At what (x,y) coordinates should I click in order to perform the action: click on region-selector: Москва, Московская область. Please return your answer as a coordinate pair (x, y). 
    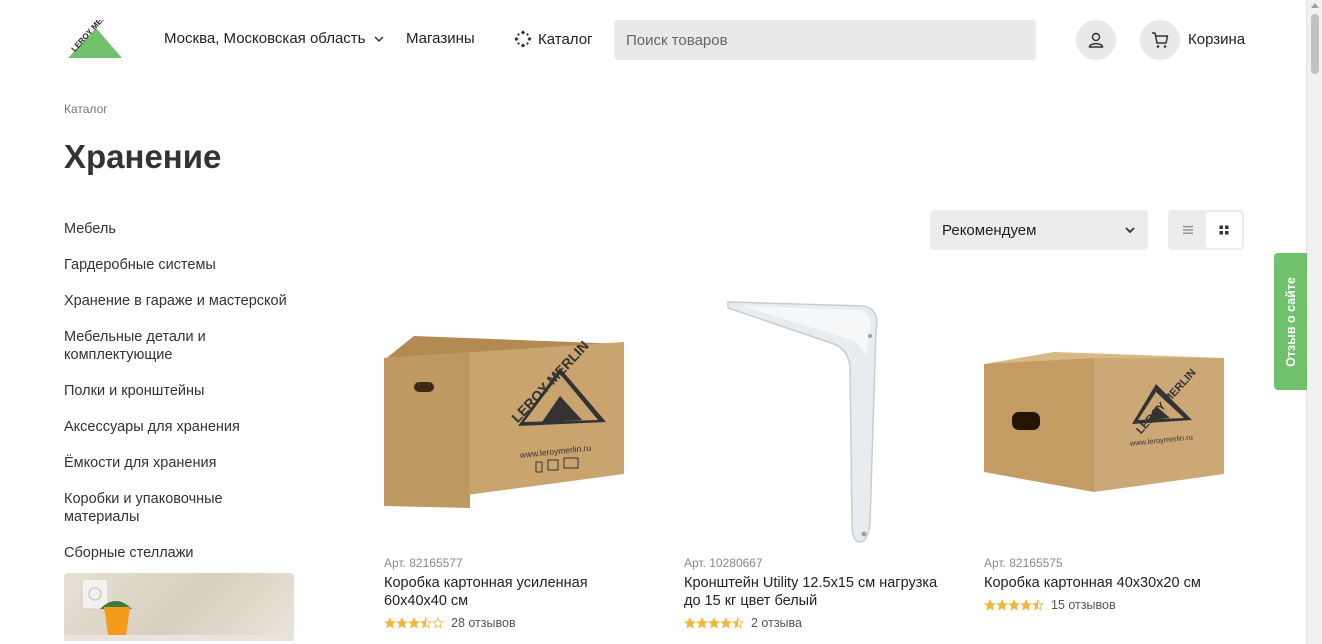
    Looking at the image, I should click on (274, 38).